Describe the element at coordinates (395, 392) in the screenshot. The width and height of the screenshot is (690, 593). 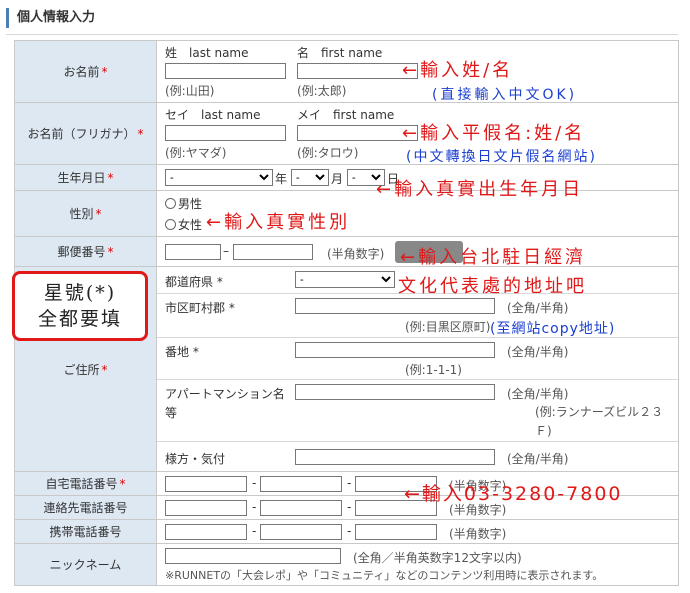
I see `building-input` at that location.